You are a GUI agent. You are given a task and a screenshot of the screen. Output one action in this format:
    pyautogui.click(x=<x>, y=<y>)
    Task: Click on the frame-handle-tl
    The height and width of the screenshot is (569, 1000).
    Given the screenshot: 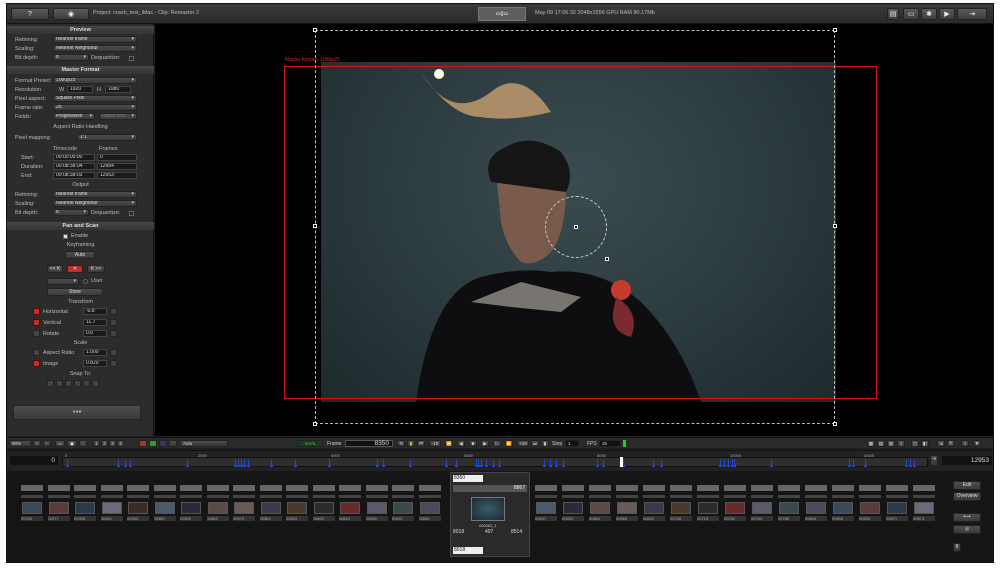 What is the action you would take?
    pyautogui.click(x=315, y=30)
    